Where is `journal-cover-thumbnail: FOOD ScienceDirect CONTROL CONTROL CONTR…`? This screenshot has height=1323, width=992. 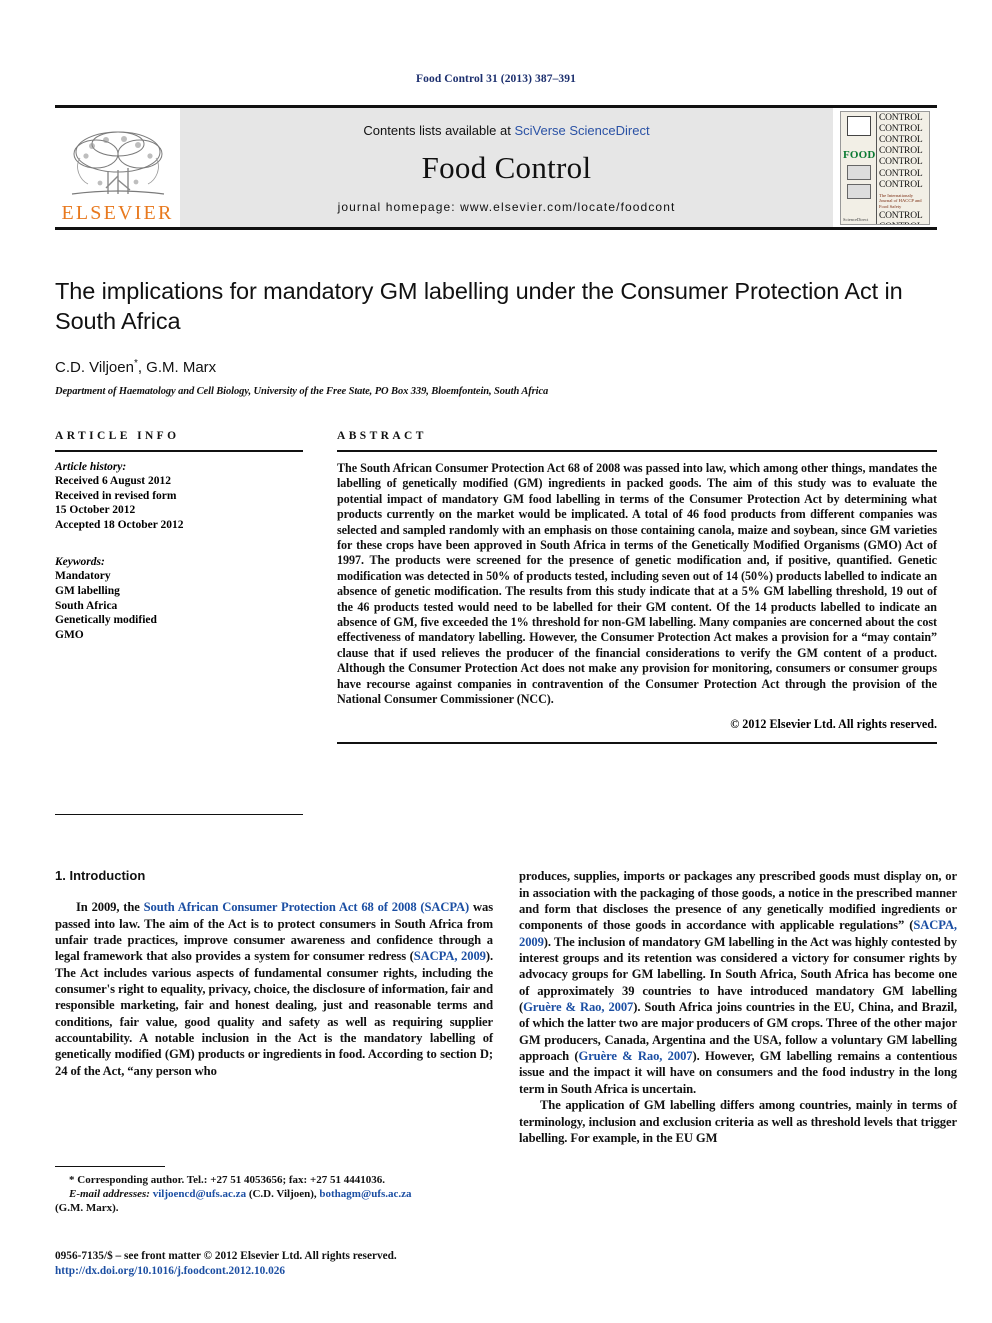
journal-cover-thumbnail: FOOD ScienceDirect CONTROL CONTROL CONTR… is located at coordinates (885, 167).